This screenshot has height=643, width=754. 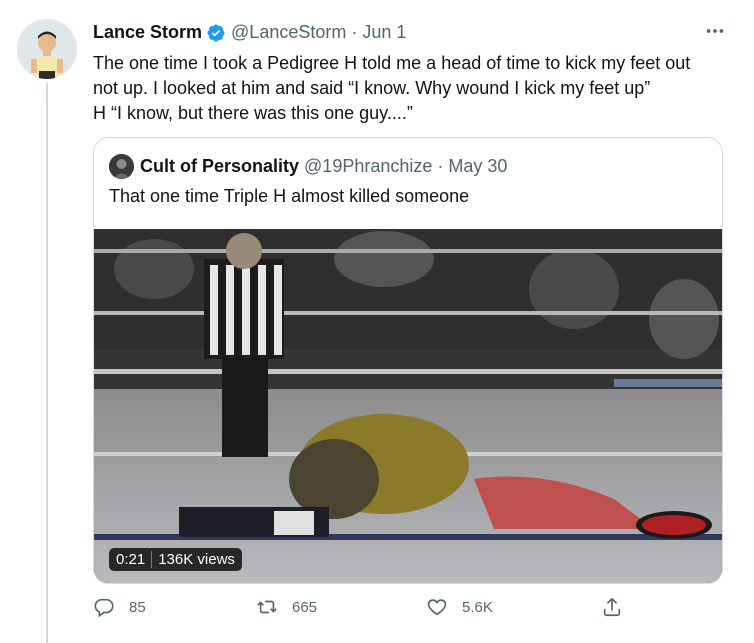 What do you see at coordinates (196, 559) in the screenshot?
I see `video-views: 136K views` at bounding box center [196, 559].